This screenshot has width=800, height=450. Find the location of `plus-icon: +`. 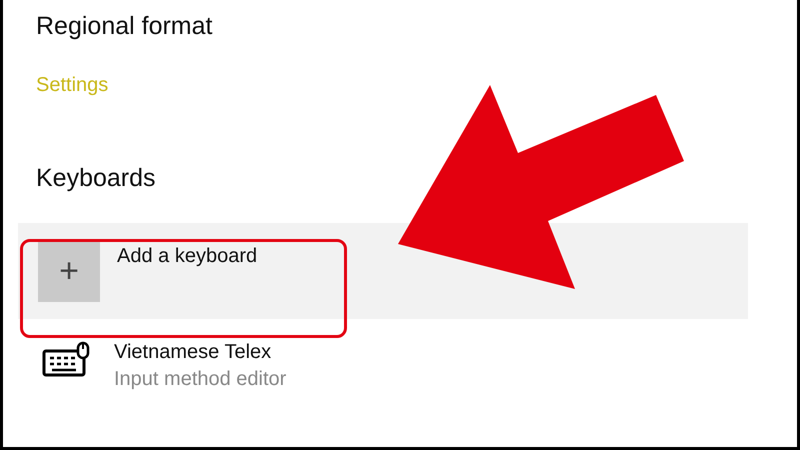

plus-icon: + is located at coordinates (69, 271).